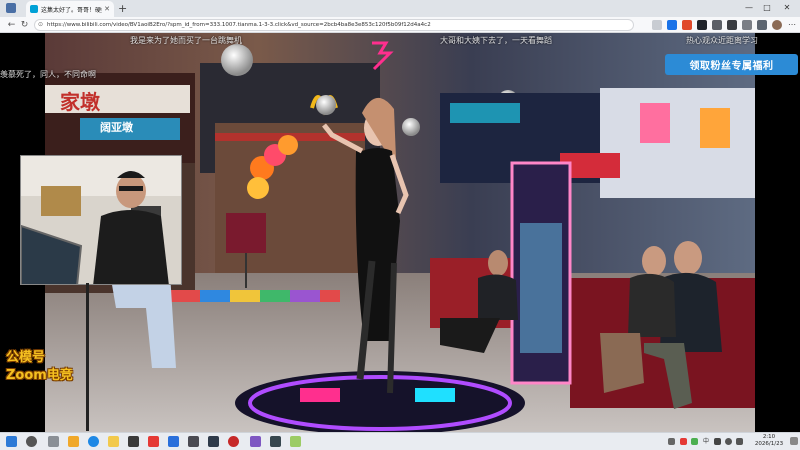 This screenshot has width=800, height=450. Describe the element at coordinates (186, 40) in the screenshot. I see `danmaku-comment: 我是来为了她而买了一台跳舞机` at that location.